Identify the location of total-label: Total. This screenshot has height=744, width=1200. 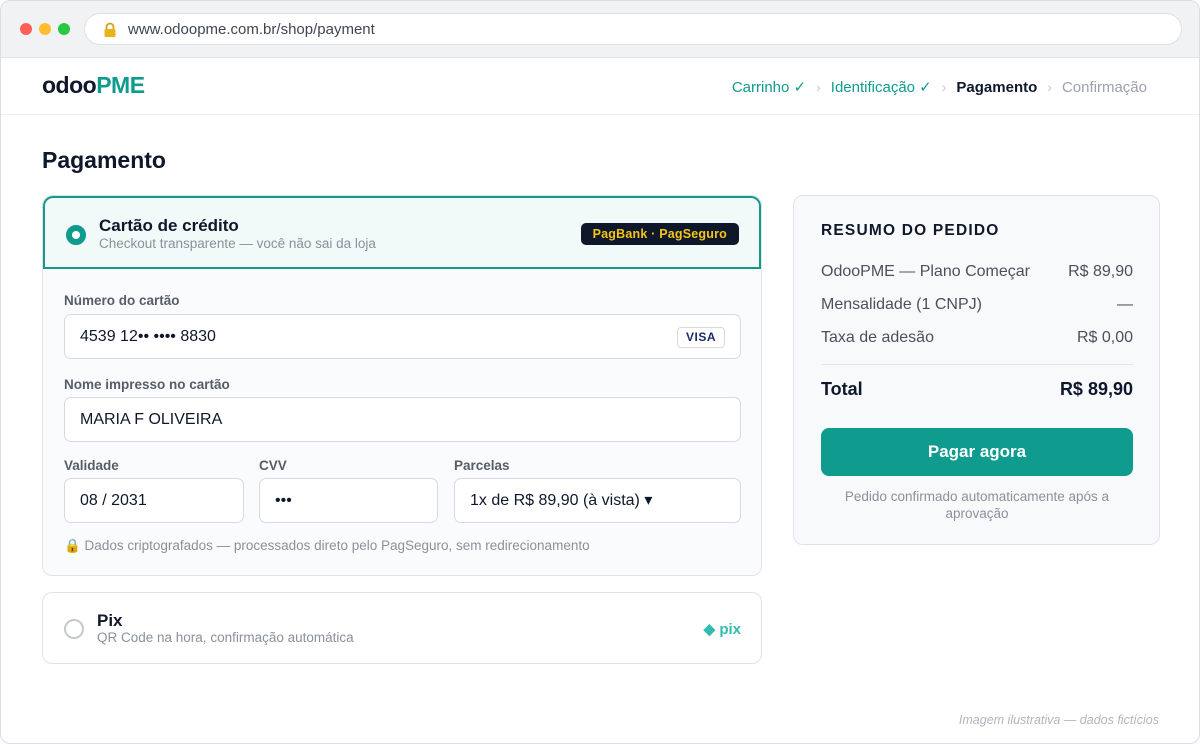
(842, 389).